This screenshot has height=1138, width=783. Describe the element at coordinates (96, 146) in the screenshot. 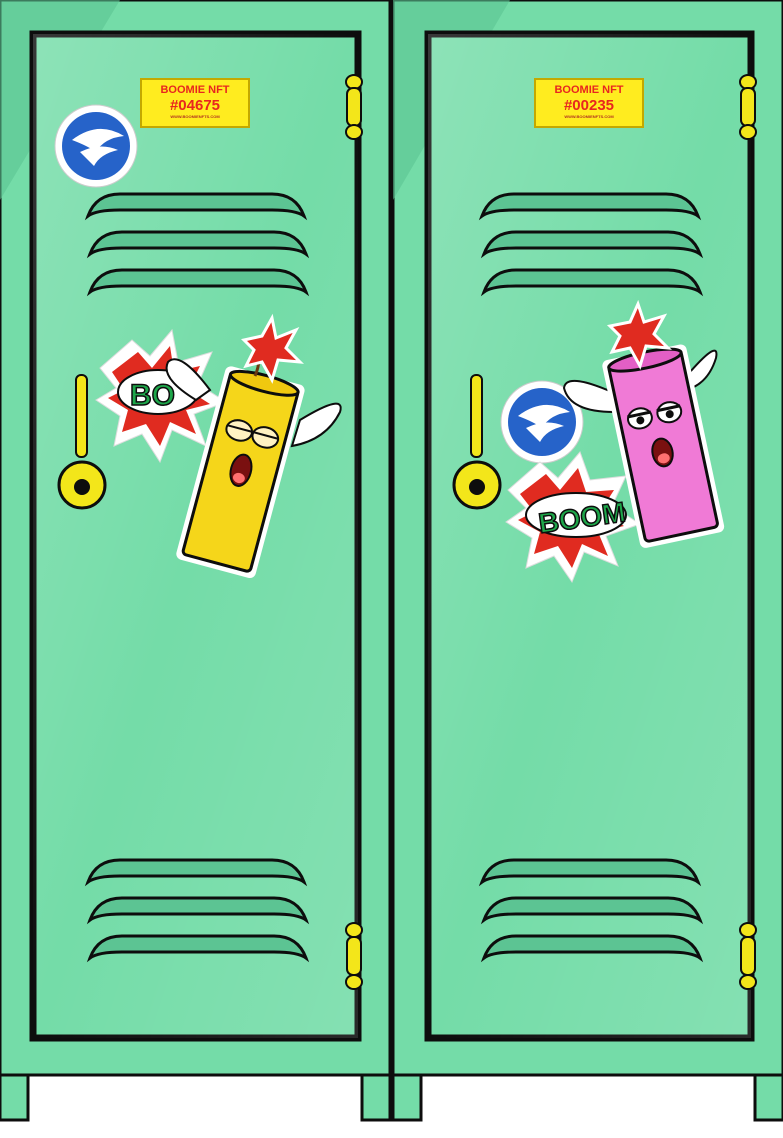

I see `eagle-badge-icon` at that location.